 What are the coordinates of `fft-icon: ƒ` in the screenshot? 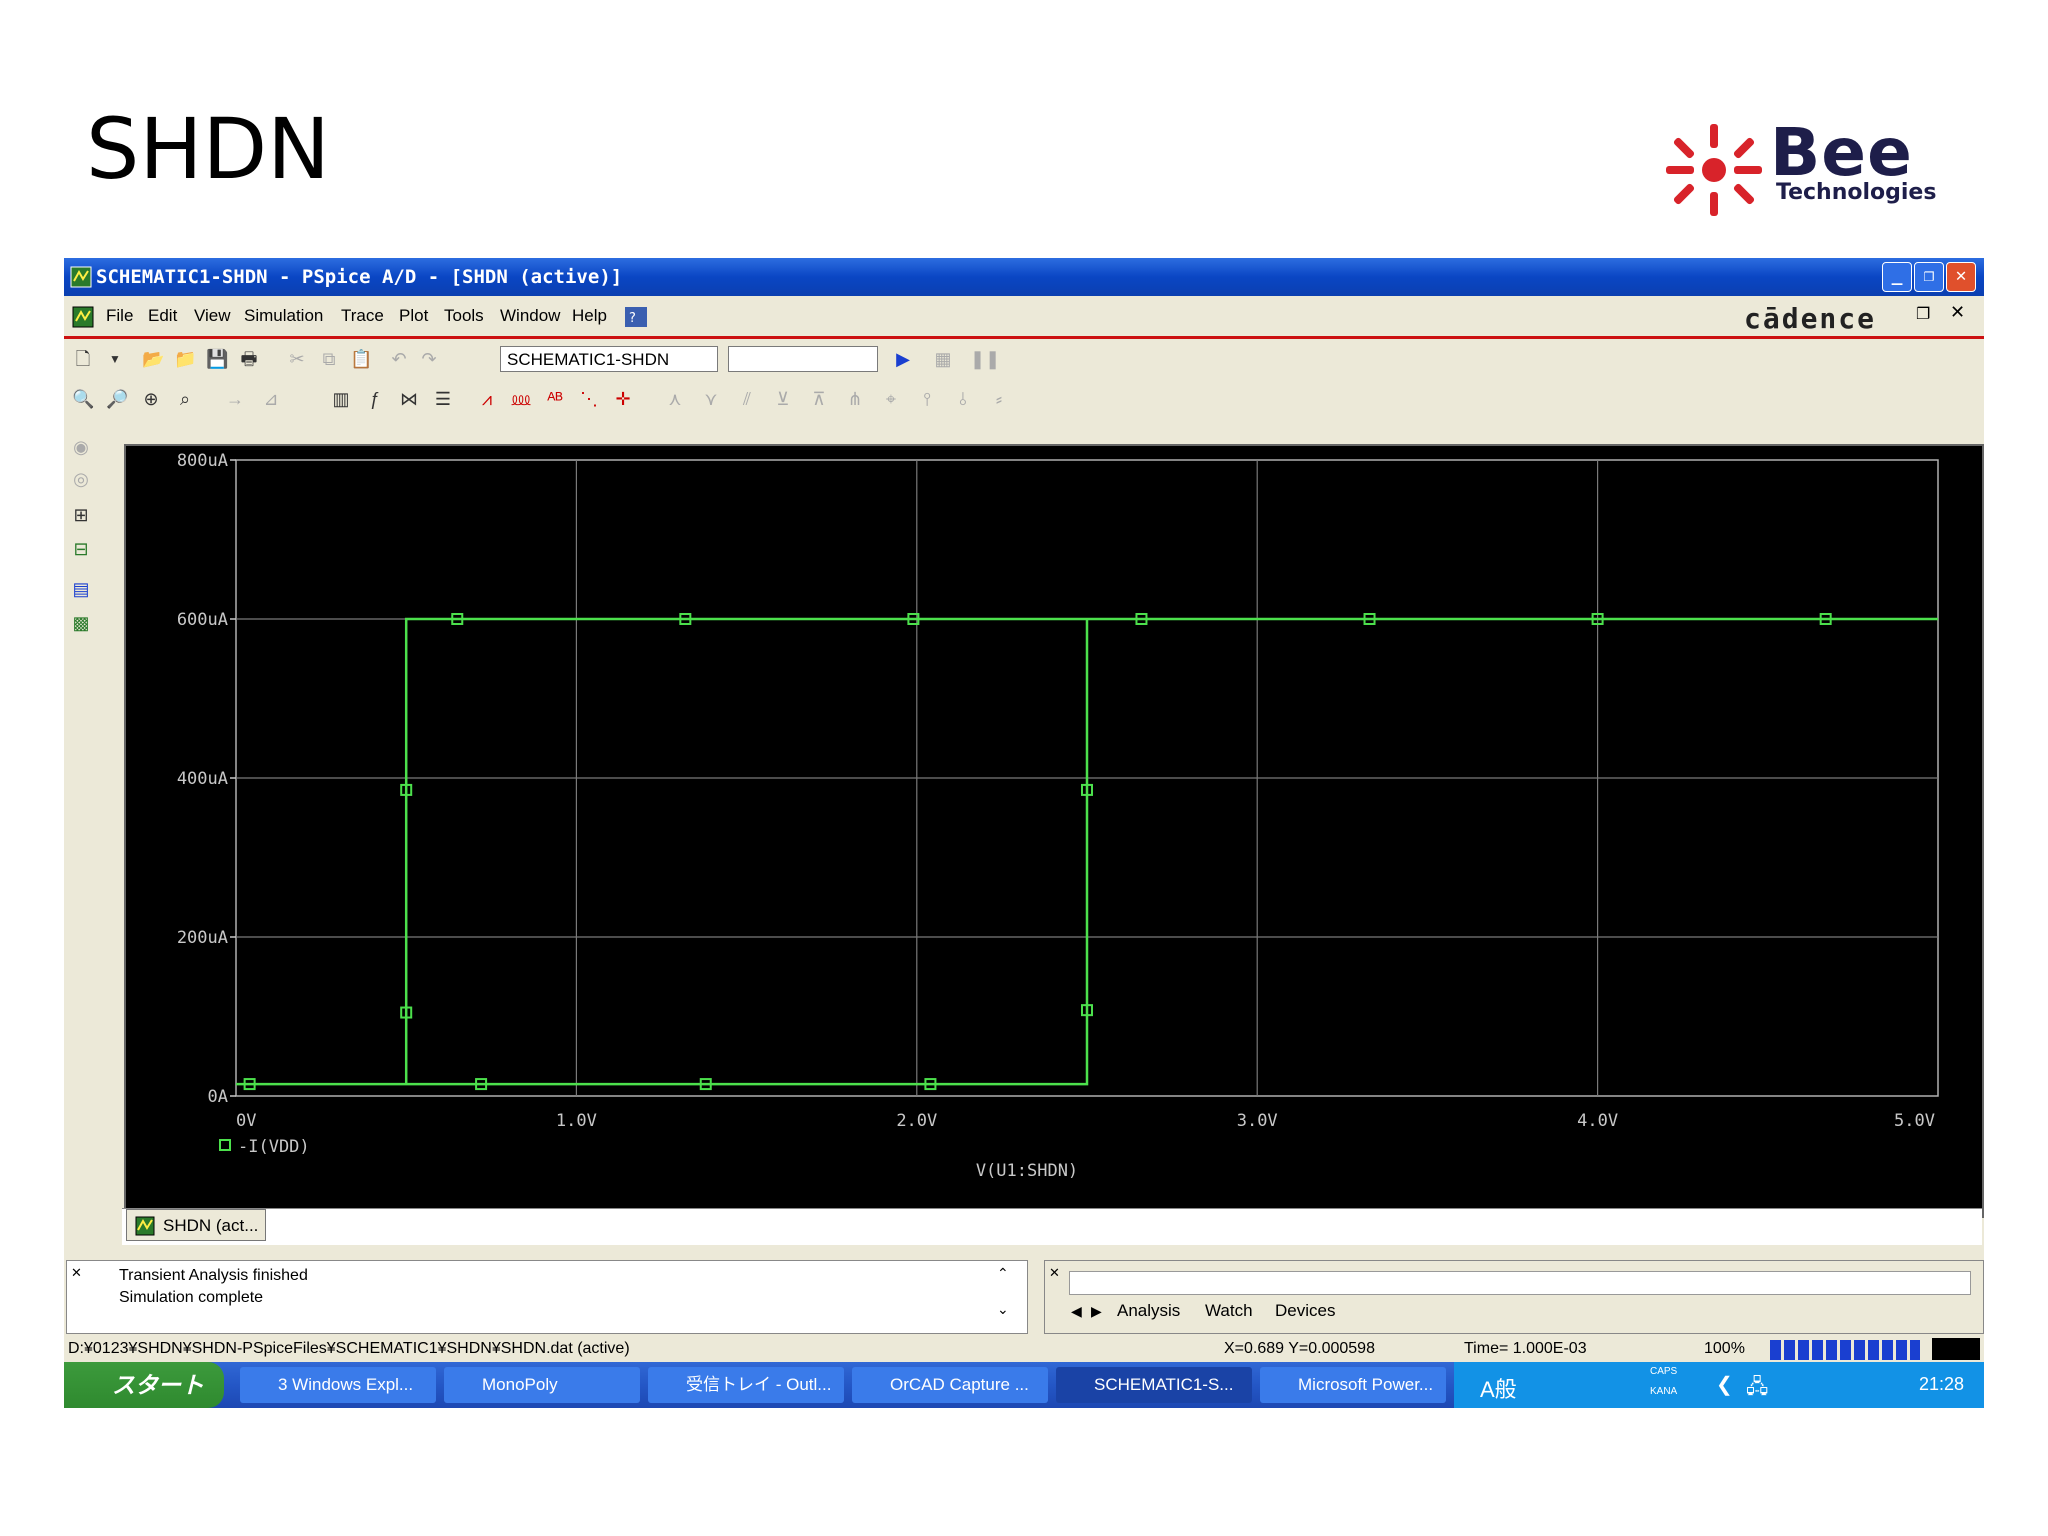 It's located at (375, 399).